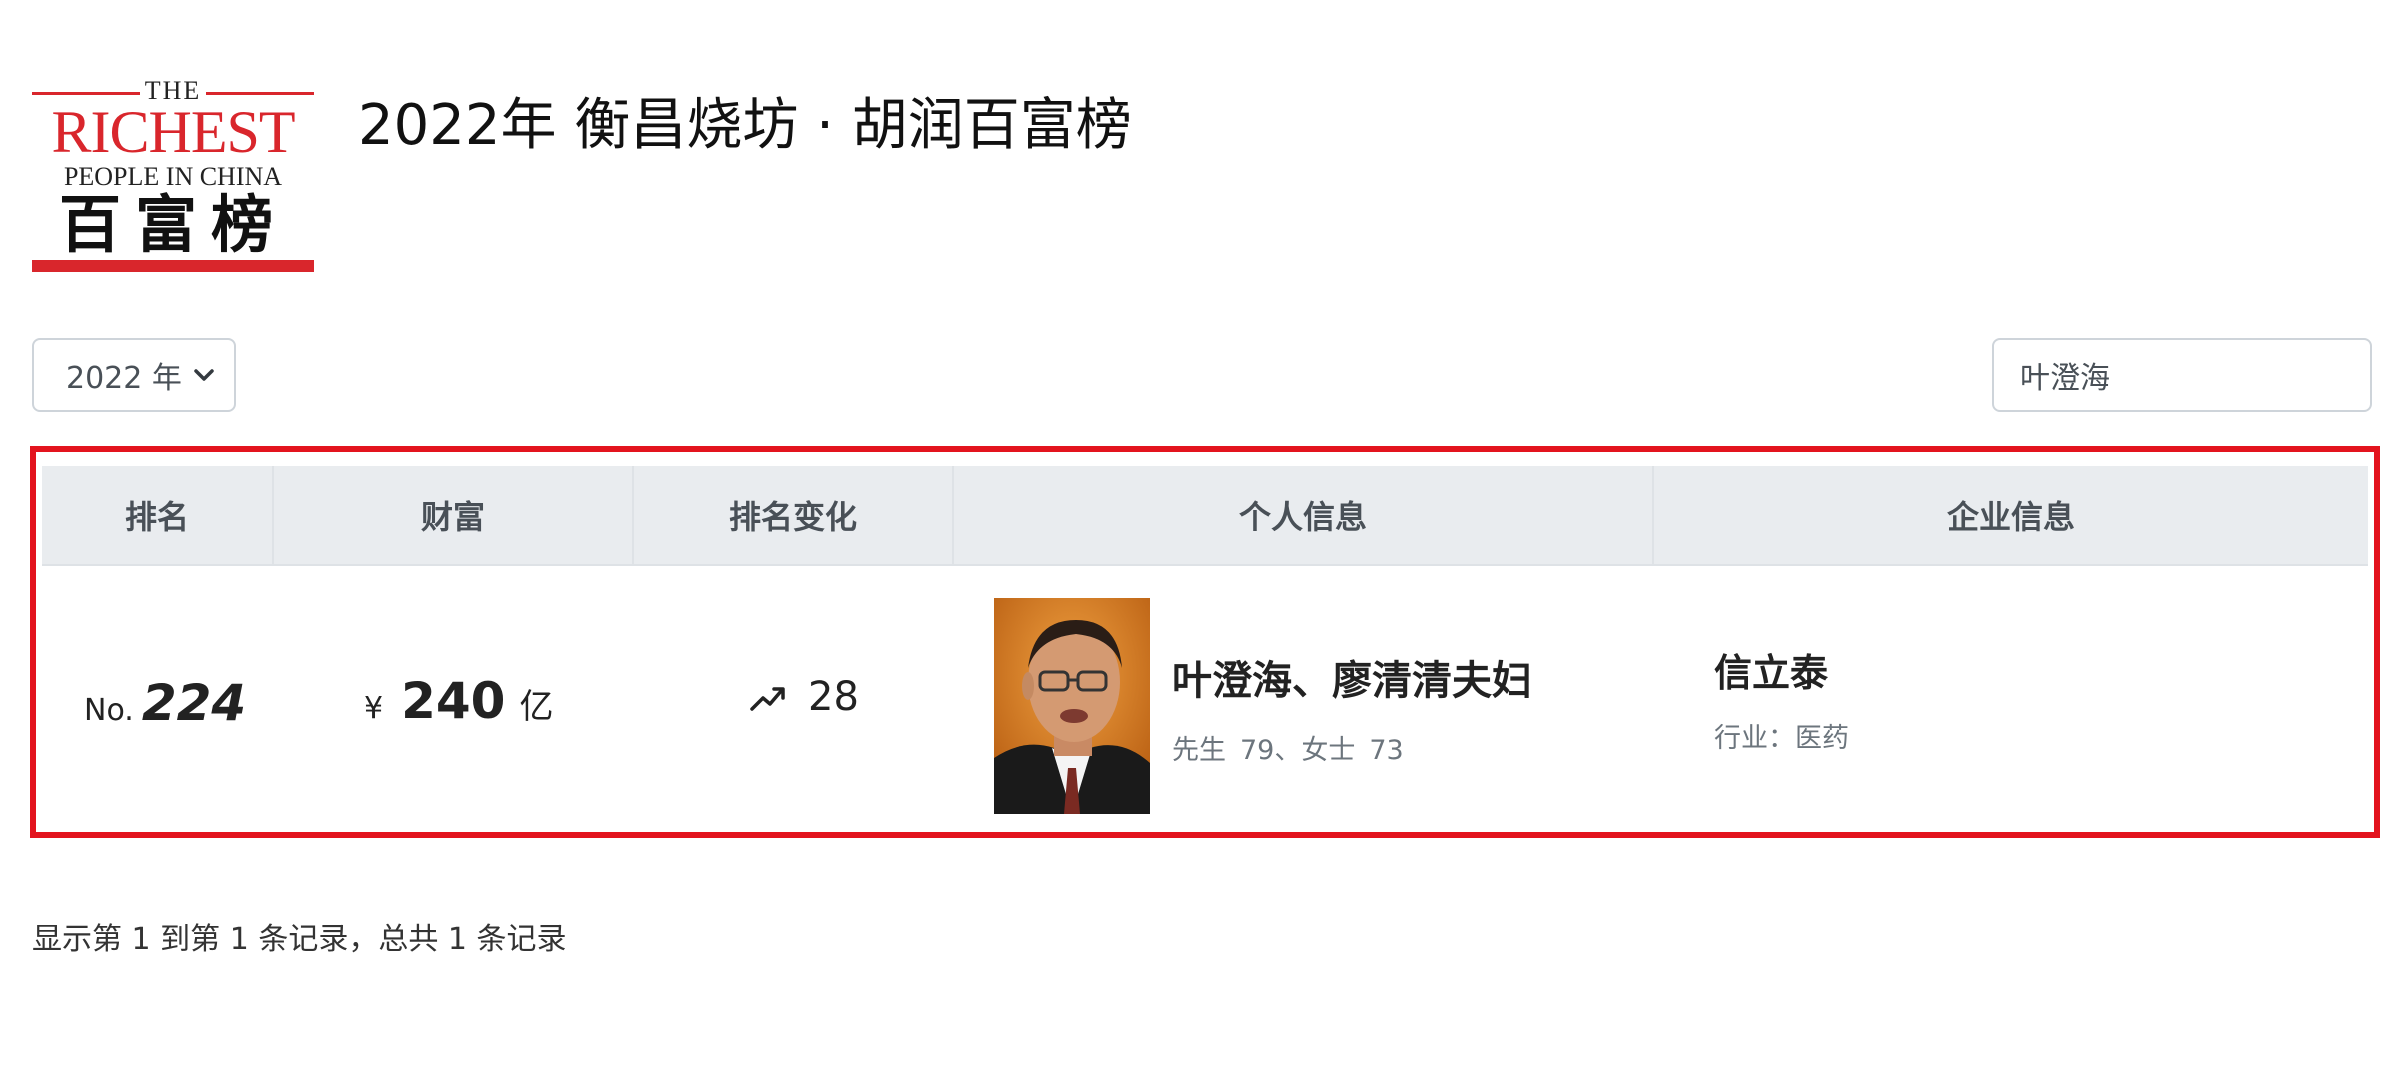  What do you see at coordinates (2011, 515) in the screenshot?
I see `column-header-company-info: 企业信息` at bounding box center [2011, 515].